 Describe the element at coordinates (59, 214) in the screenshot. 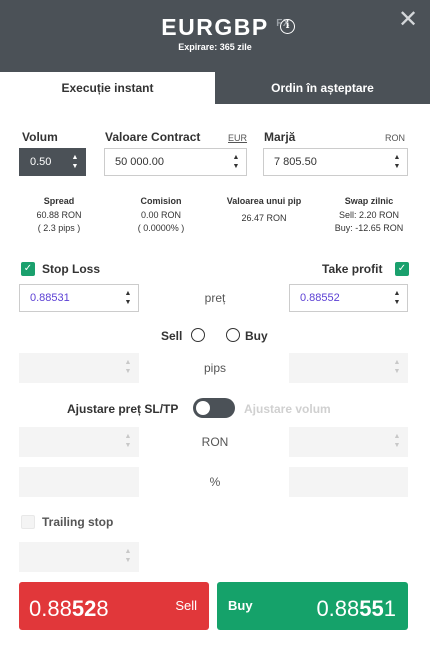

I see `spread-stat: Spread 60.88 RON ( 2.3 pips )` at that location.